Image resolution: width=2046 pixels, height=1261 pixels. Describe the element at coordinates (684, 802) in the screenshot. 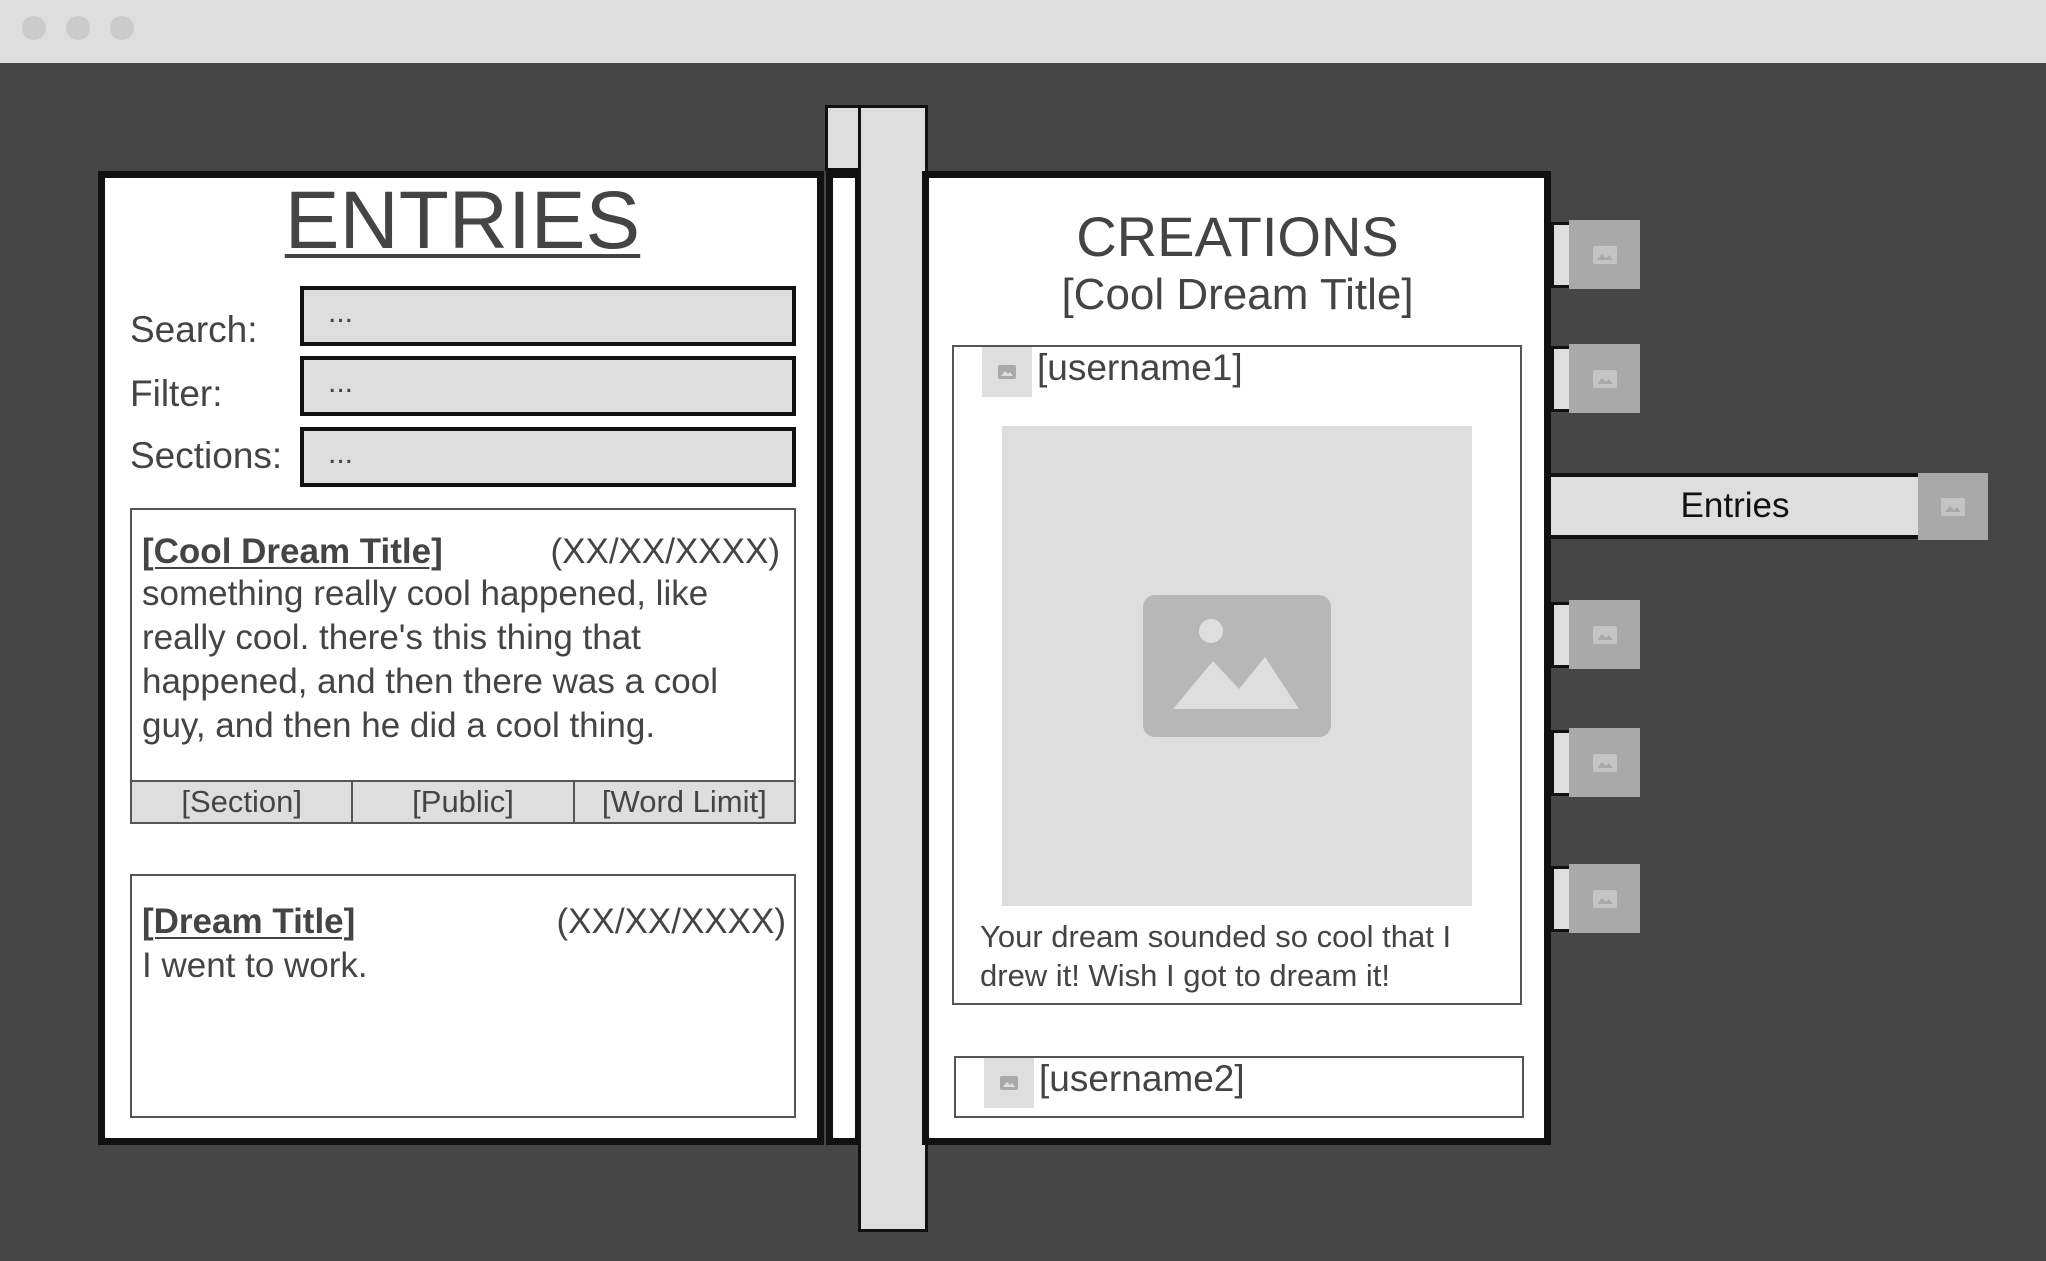

I see `word-limit-tag: [Word Limit]` at that location.